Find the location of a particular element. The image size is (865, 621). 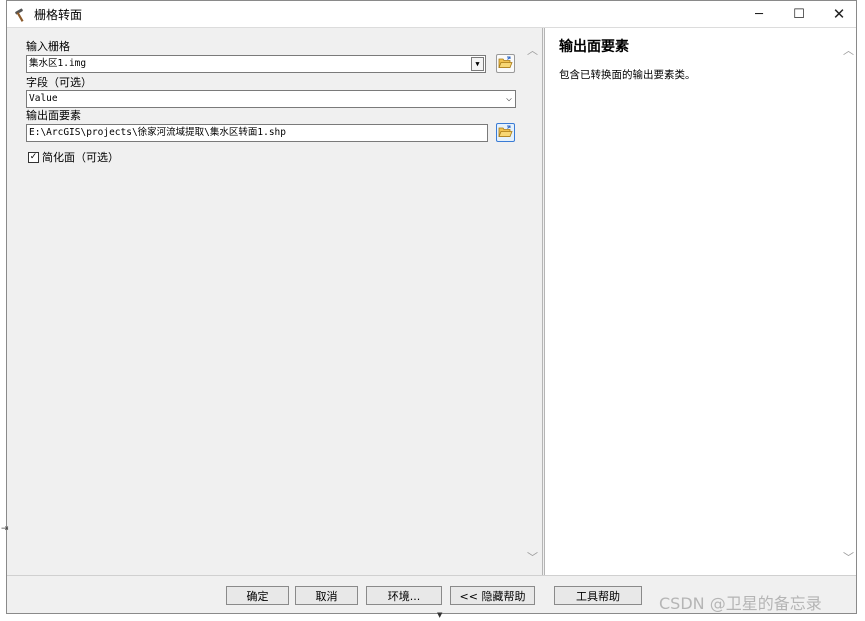

watermark: CSDN @卫星的备忘录 is located at coordinates (740, 603).